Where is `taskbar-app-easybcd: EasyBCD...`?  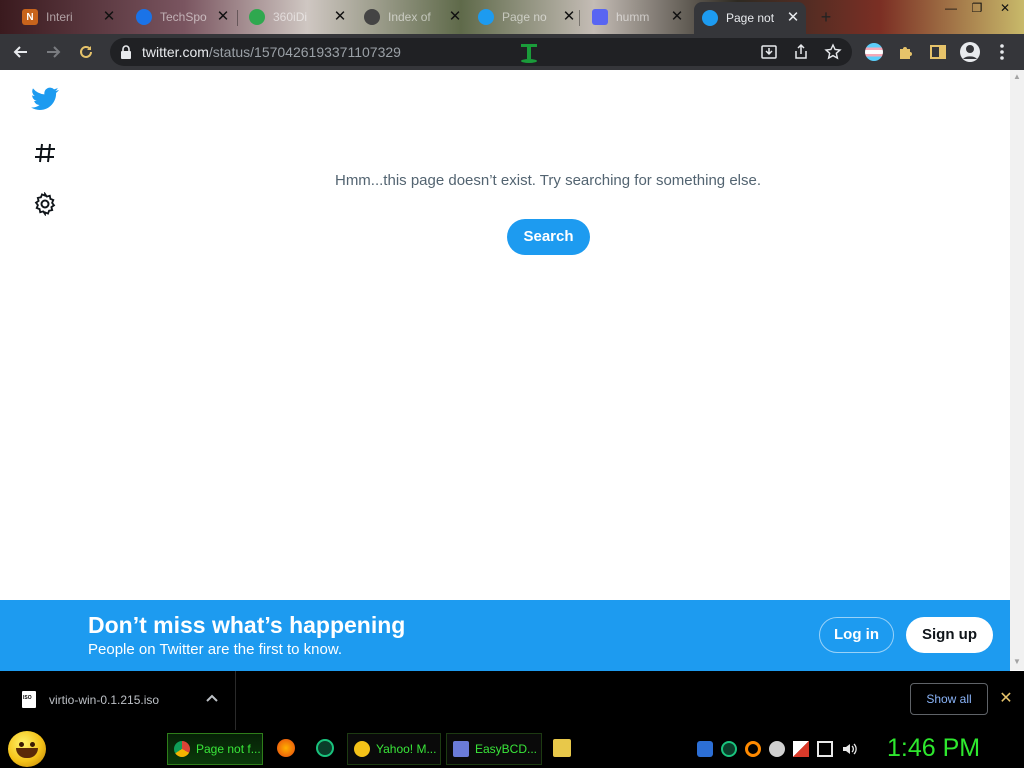
taskbar-app-easybcd: EasyBCD... is located at coordinates (494, 749).